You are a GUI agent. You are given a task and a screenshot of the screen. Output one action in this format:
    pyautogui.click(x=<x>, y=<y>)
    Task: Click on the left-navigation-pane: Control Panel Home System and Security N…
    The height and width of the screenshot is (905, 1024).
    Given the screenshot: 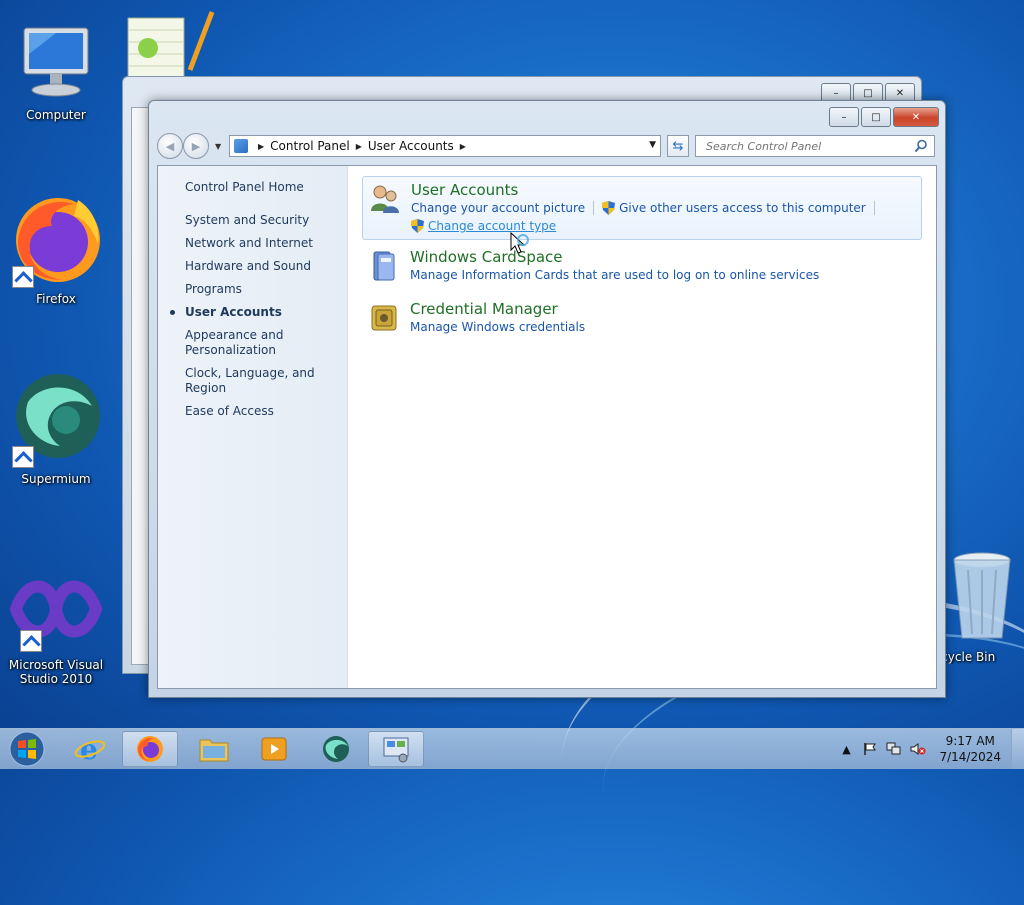 What is the action you would take?
    pyautogui.click(x=253, y=427)
    